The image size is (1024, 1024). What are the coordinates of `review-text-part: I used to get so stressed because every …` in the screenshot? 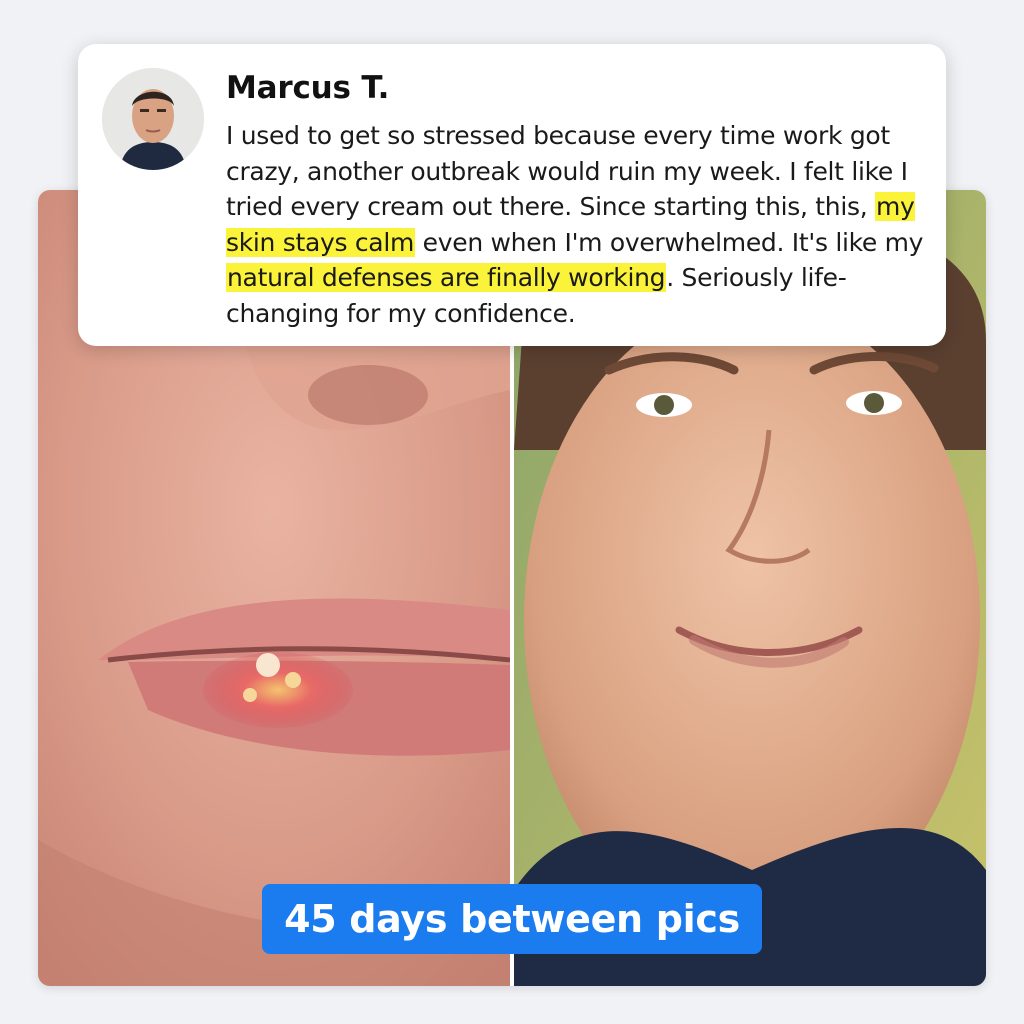 It's located at (567, 171).